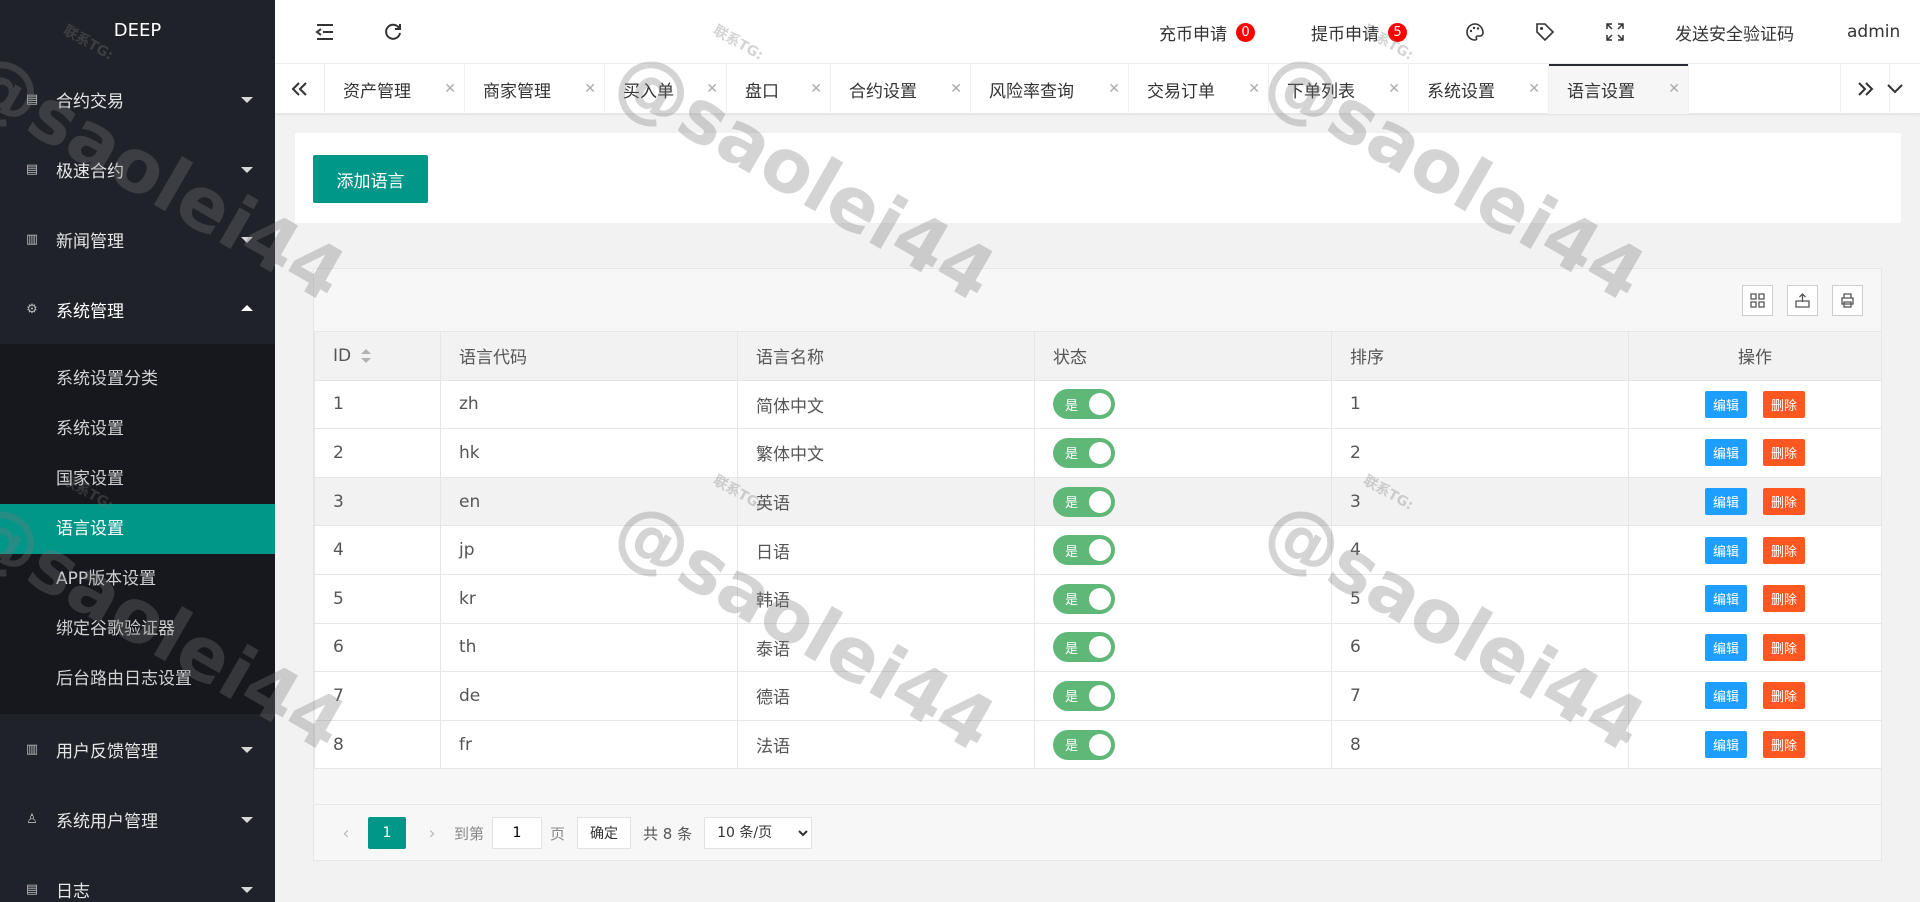  I want to click on tab-risk-query: 风险率查询 ✕, so click(1050, 89).